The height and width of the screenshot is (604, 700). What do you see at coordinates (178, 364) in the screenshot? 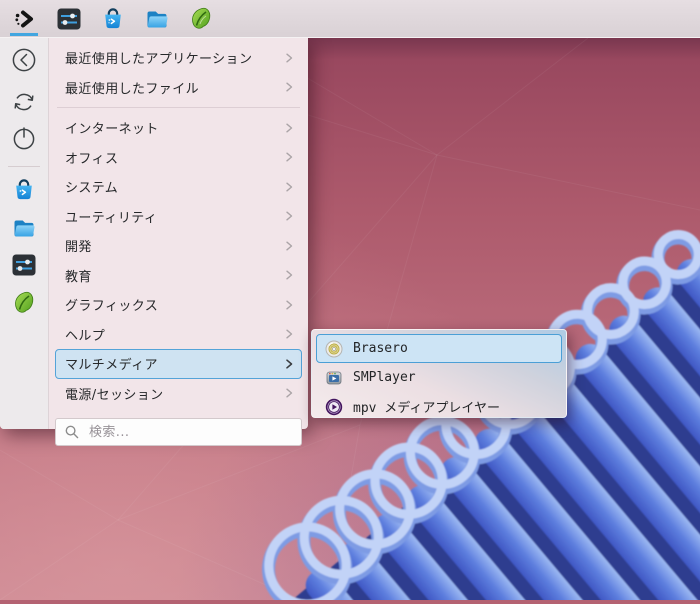
I see `menu-item-multimedia: マルチメディア` at bounding box center [178, 364].